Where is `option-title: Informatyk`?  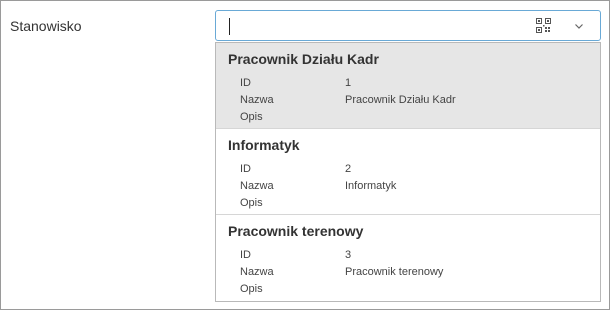 option-title: Informatyk is located at coordinates (264, 145).